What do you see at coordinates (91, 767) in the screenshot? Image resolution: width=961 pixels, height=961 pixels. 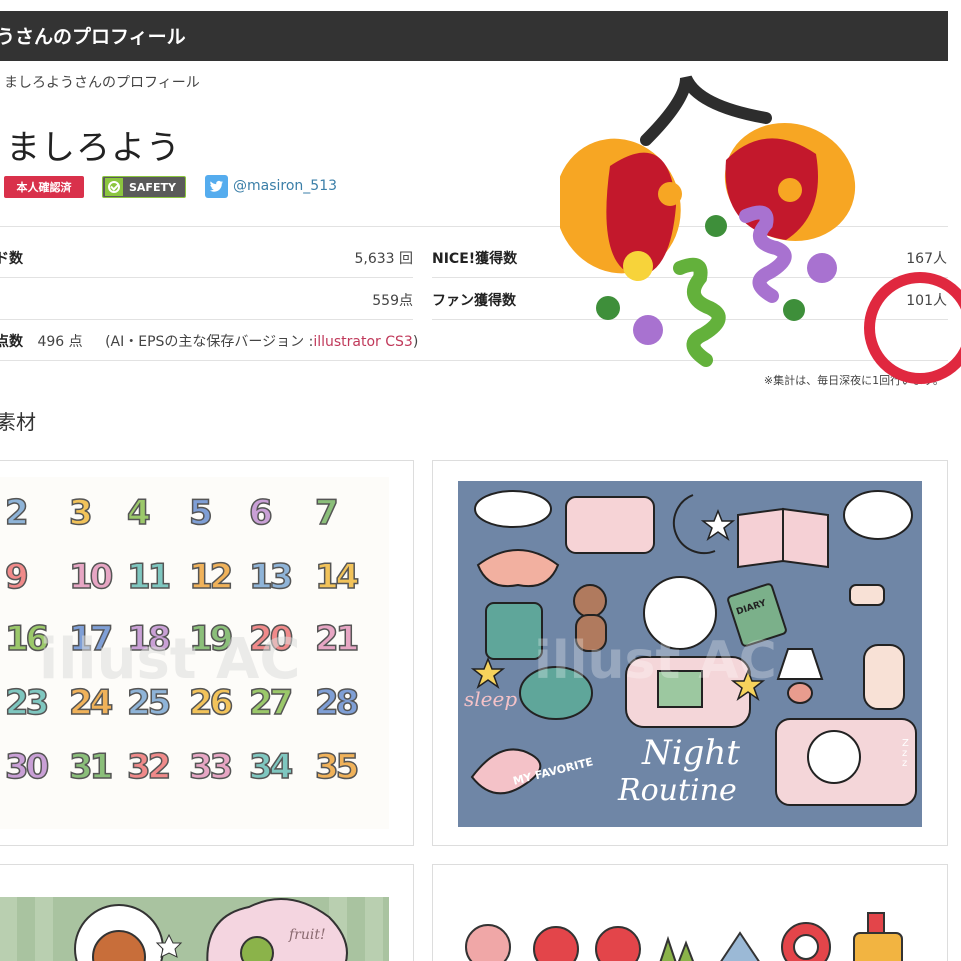 I see `number-sticker: 31` at bounding box center [91, 767].